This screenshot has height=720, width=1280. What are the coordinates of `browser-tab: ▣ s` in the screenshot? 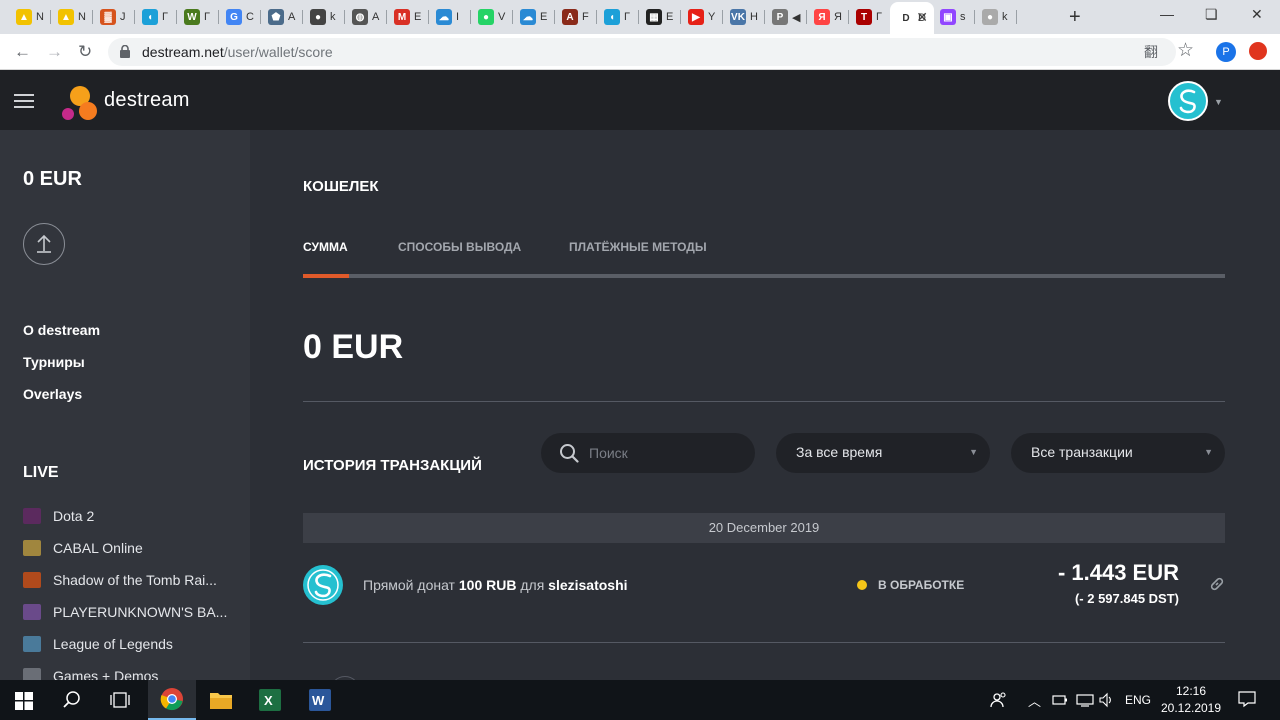 It's located at (953, 17).